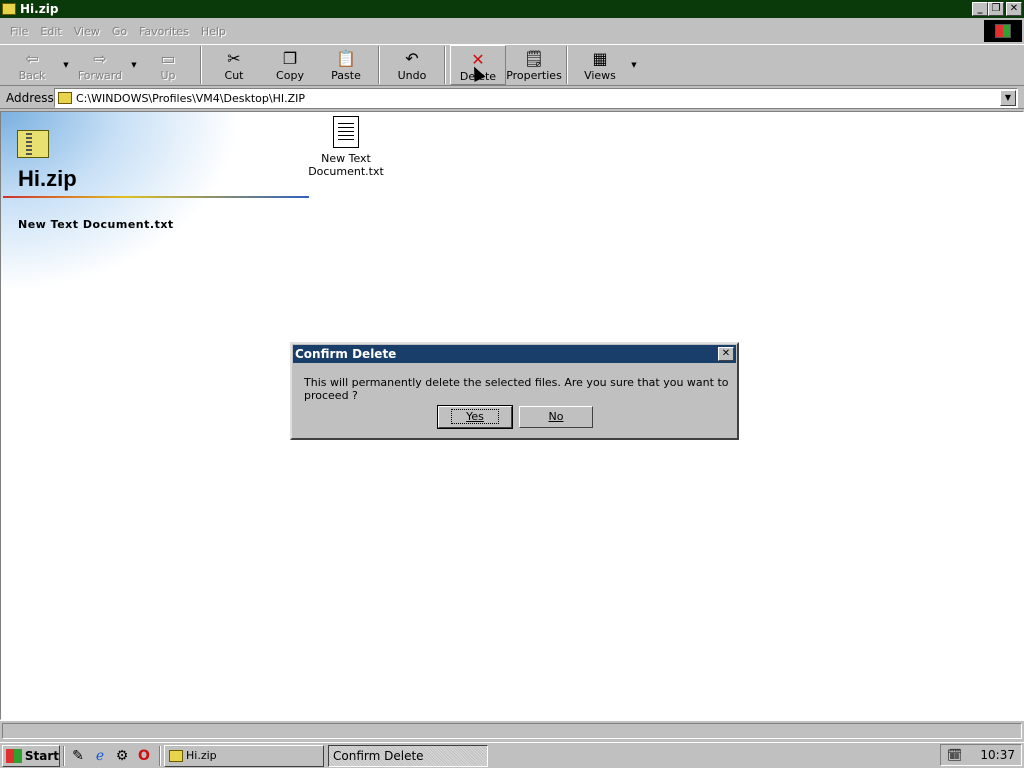 The height and width of the screenshot is (768, 1024). I want to click on title-bar: Hi.zip _ ❐ ✕, so click(512, 9).